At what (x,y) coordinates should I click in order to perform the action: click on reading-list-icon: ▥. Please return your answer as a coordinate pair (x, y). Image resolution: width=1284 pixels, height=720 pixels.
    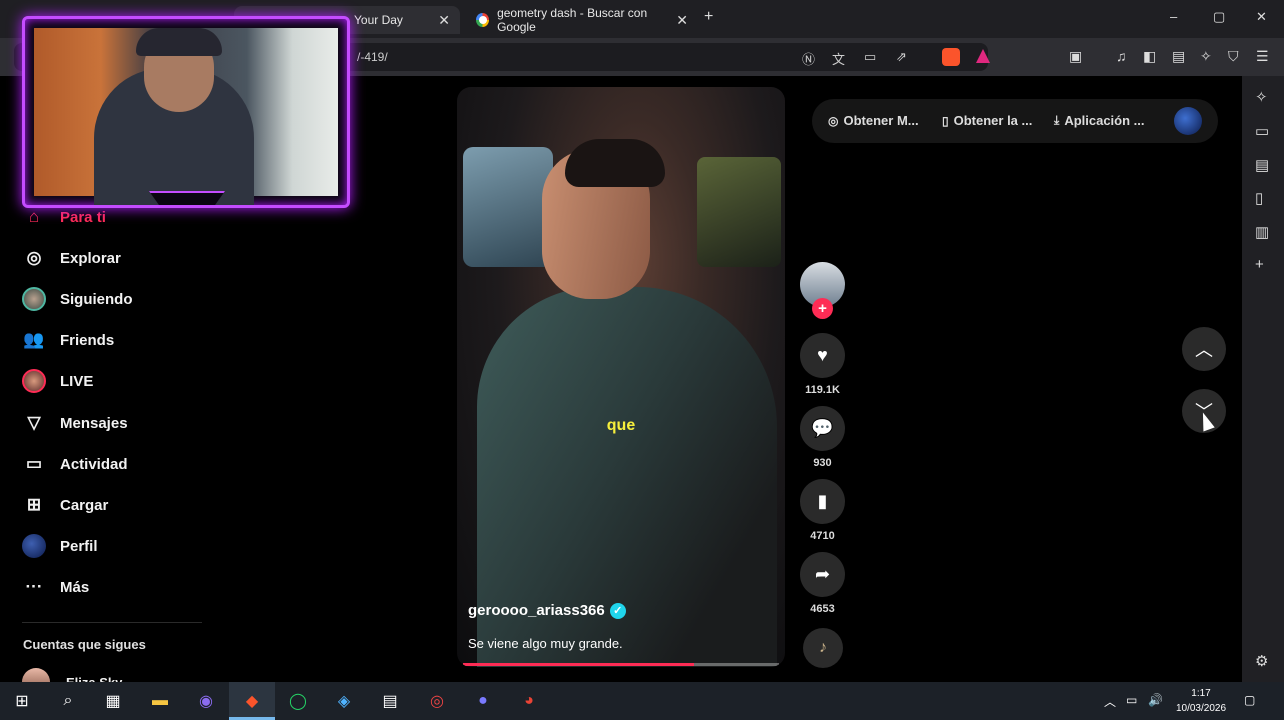
    Looking at the image, I should click on (1262, 232).